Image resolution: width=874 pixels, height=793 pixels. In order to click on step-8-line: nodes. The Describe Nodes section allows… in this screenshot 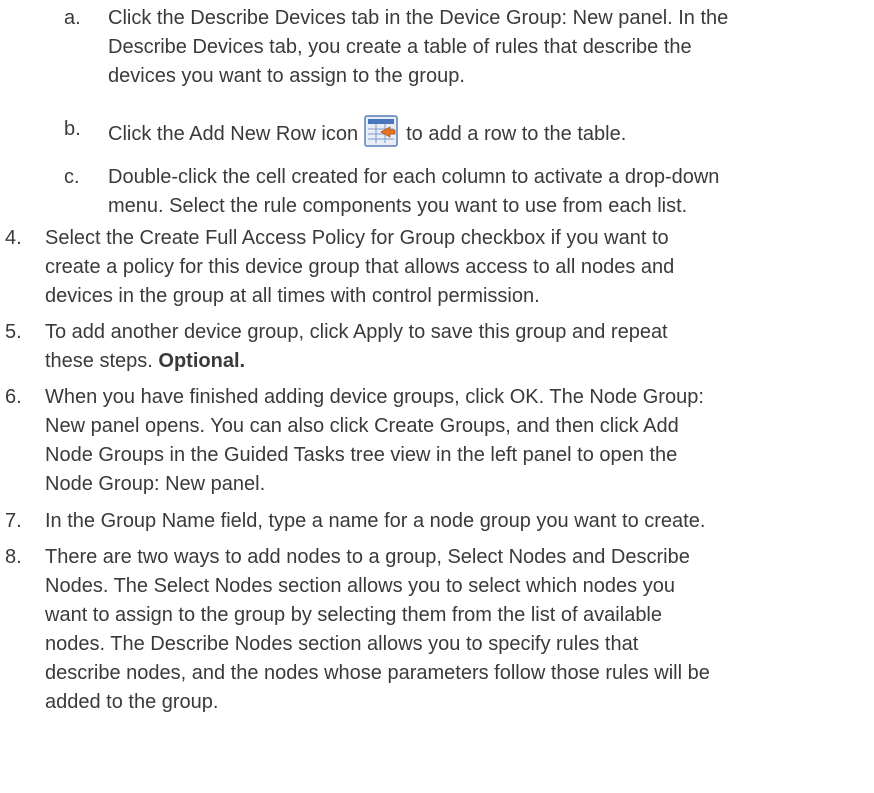, I will do `click(342, 644)`.